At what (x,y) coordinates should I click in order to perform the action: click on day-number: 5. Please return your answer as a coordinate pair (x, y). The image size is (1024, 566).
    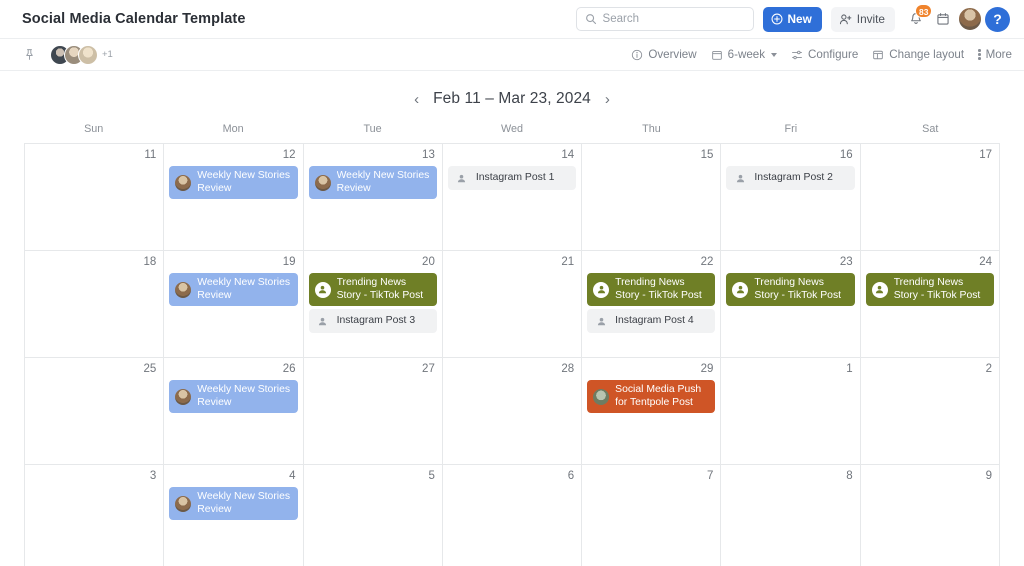
    Looking at the image, I should click on (431, 476).